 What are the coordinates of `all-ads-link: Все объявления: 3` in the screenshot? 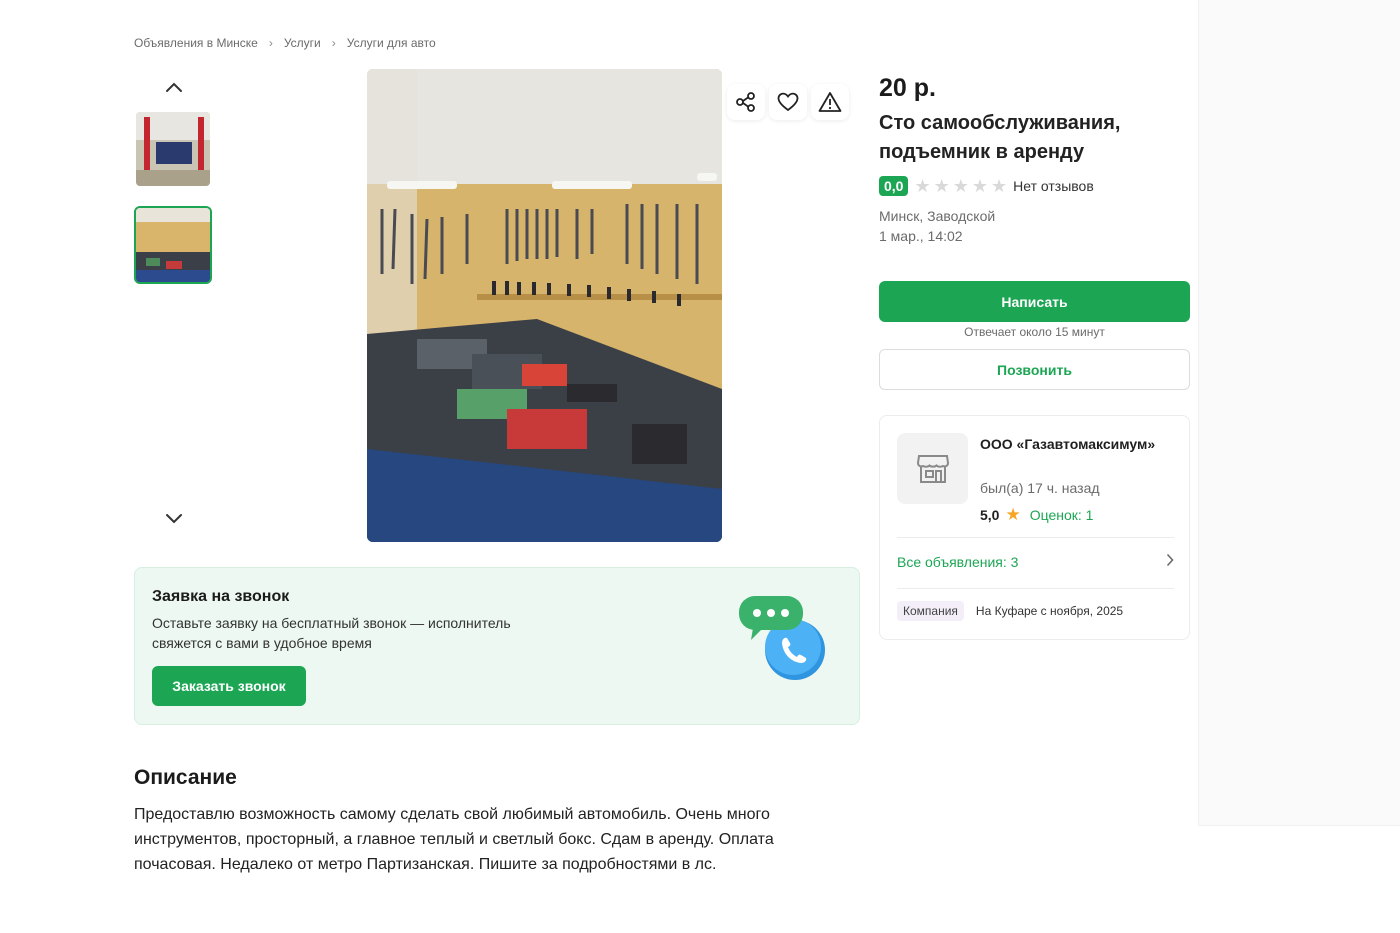 It's located at (1035, 561).